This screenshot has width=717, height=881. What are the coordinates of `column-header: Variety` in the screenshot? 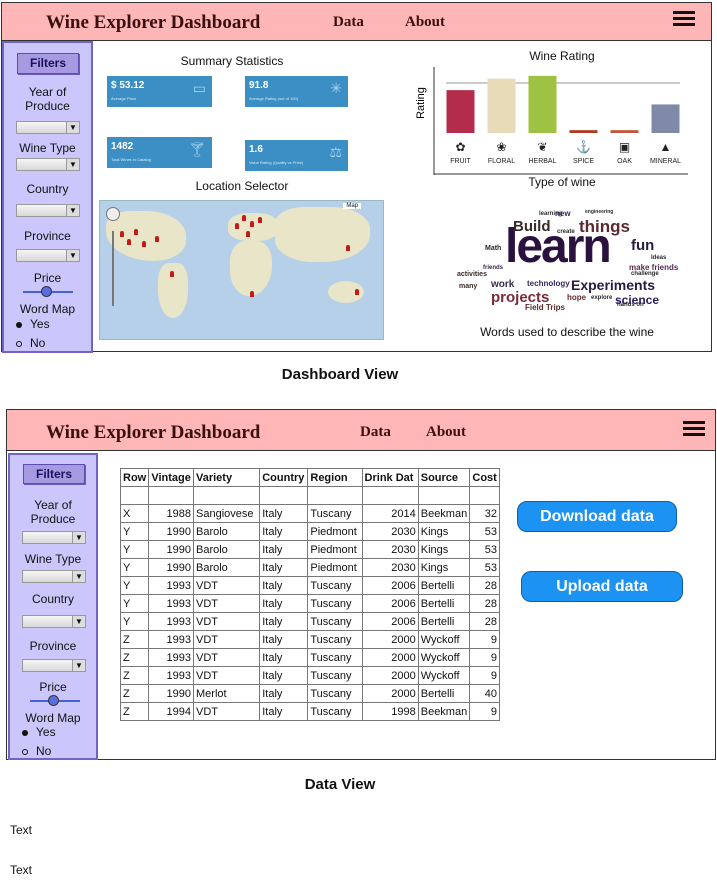 It's located at (226, 477).